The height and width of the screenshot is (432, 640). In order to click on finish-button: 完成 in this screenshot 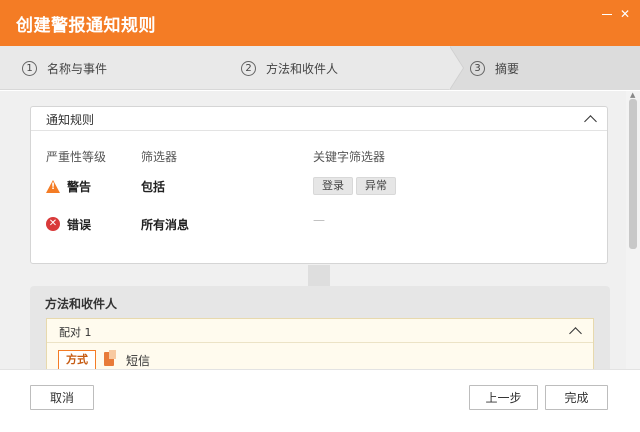, I will do `click(576, 397)`.